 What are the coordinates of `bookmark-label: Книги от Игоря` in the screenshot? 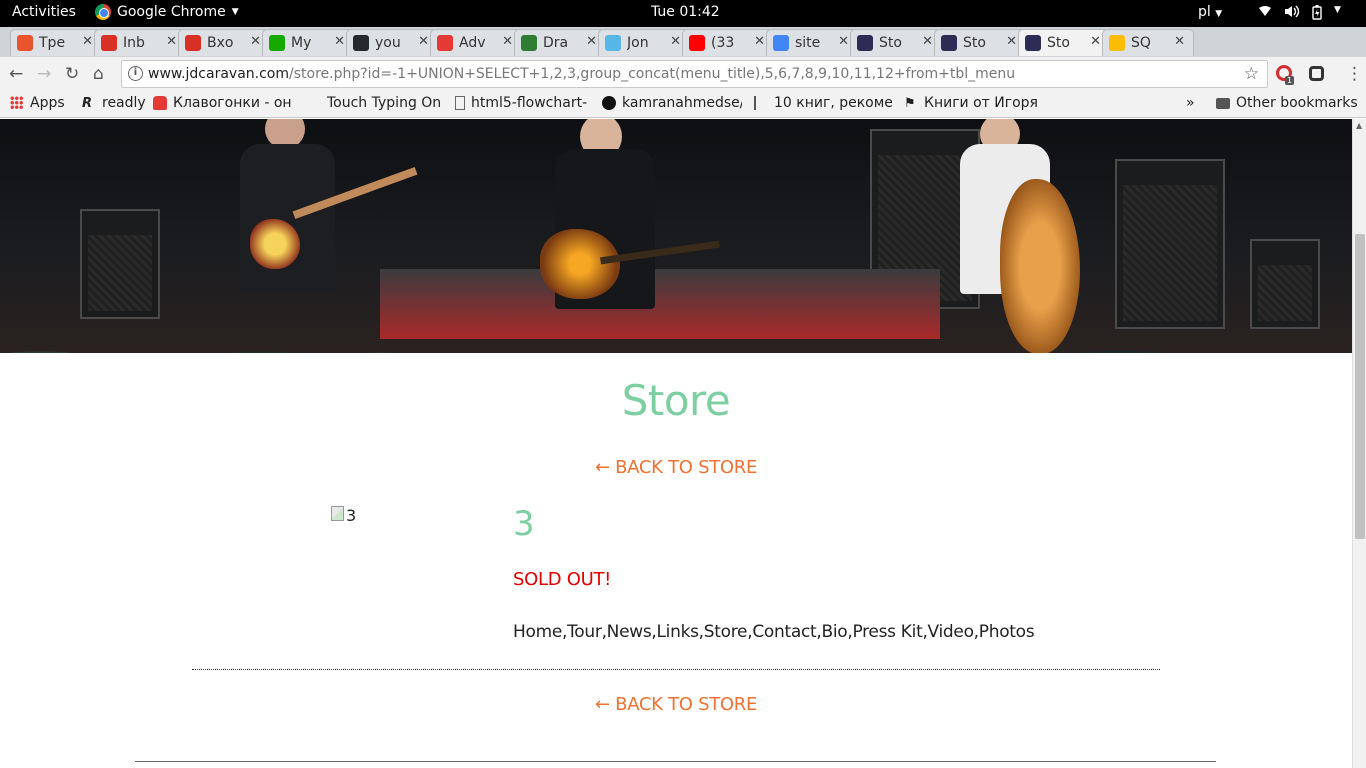 It's located at (981, 103).